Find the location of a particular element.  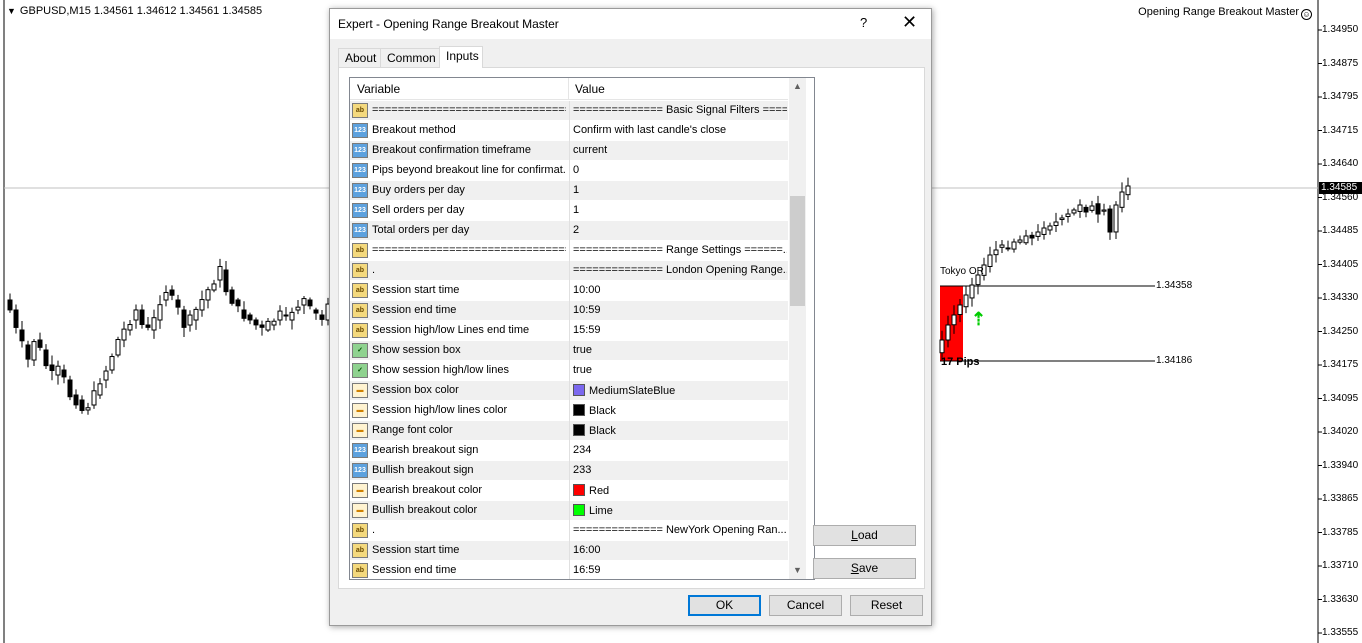

table-row: 123 Buy orders per day 1 is located at coordinates (569, 191).